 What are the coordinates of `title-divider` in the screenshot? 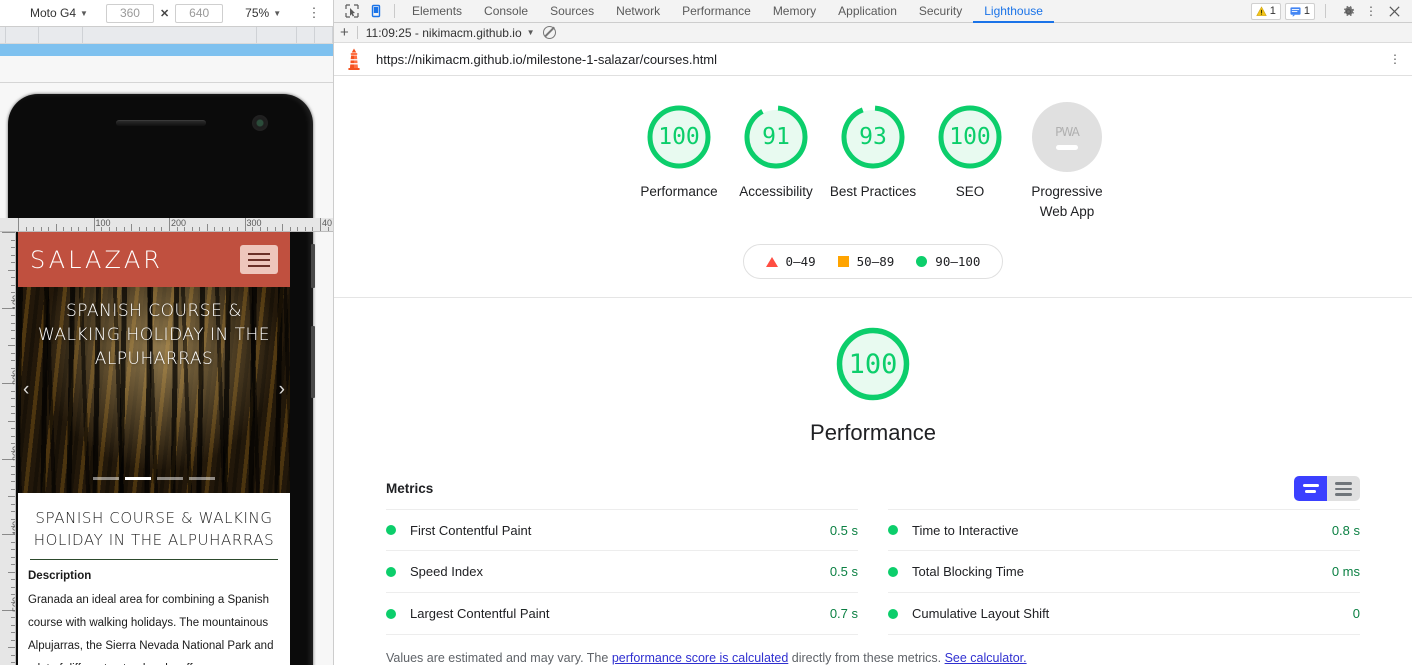 It's located at (154, 559).